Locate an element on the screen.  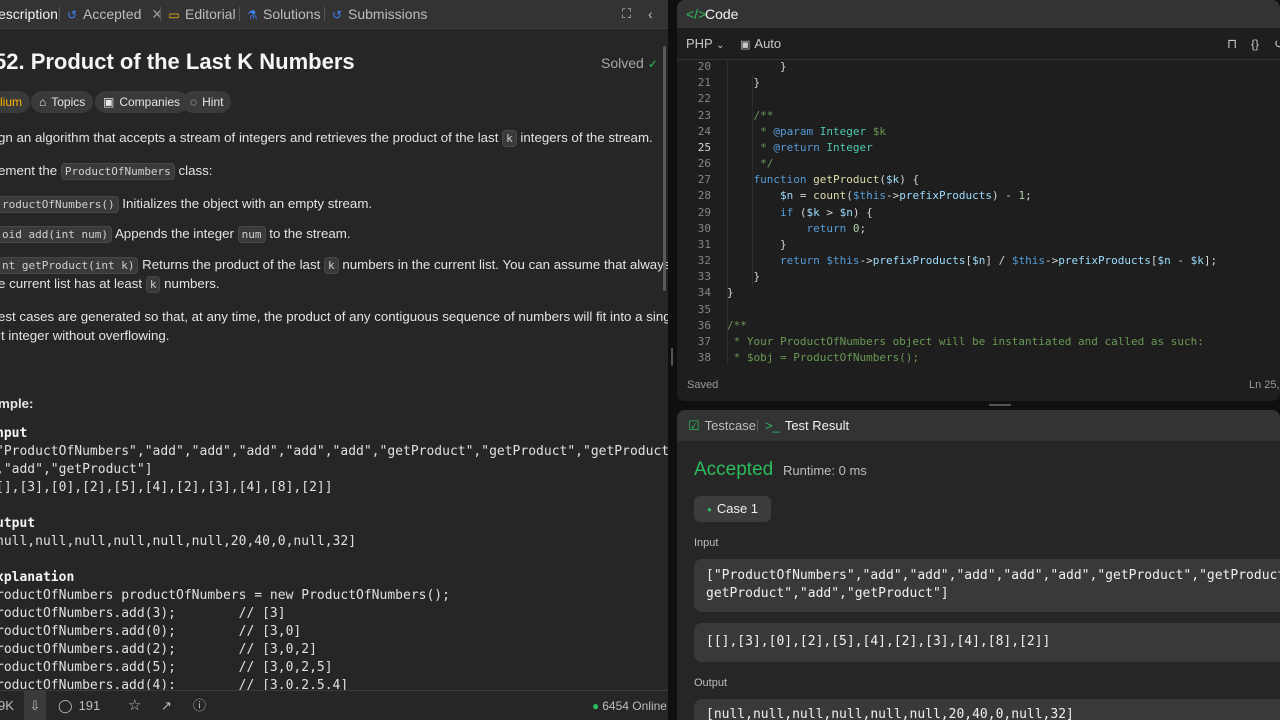
line-number: 29 is located at coordinates (704, 212).